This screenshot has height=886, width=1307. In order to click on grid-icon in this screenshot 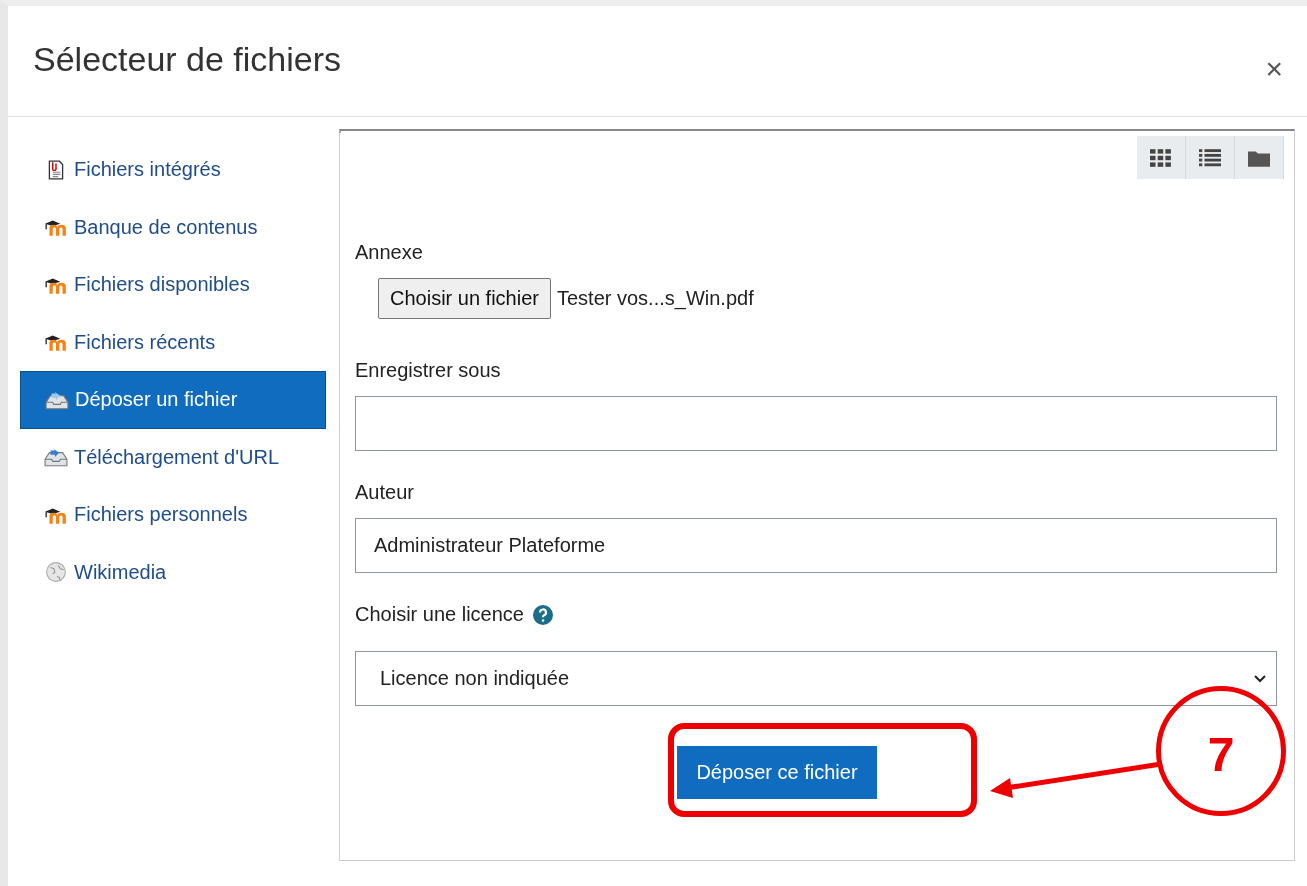, I will do `click(1161, 157)`.